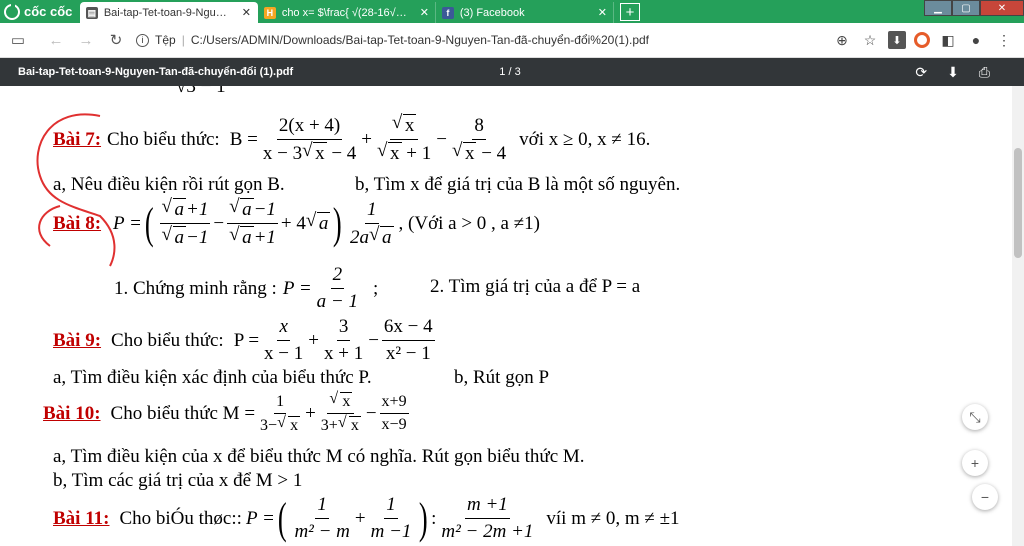 The width and height of the screenshot is (1024, 546). Describe the element at coordinates (448, 12) in the screenshot. I see `facebook-icon: f` at that location.